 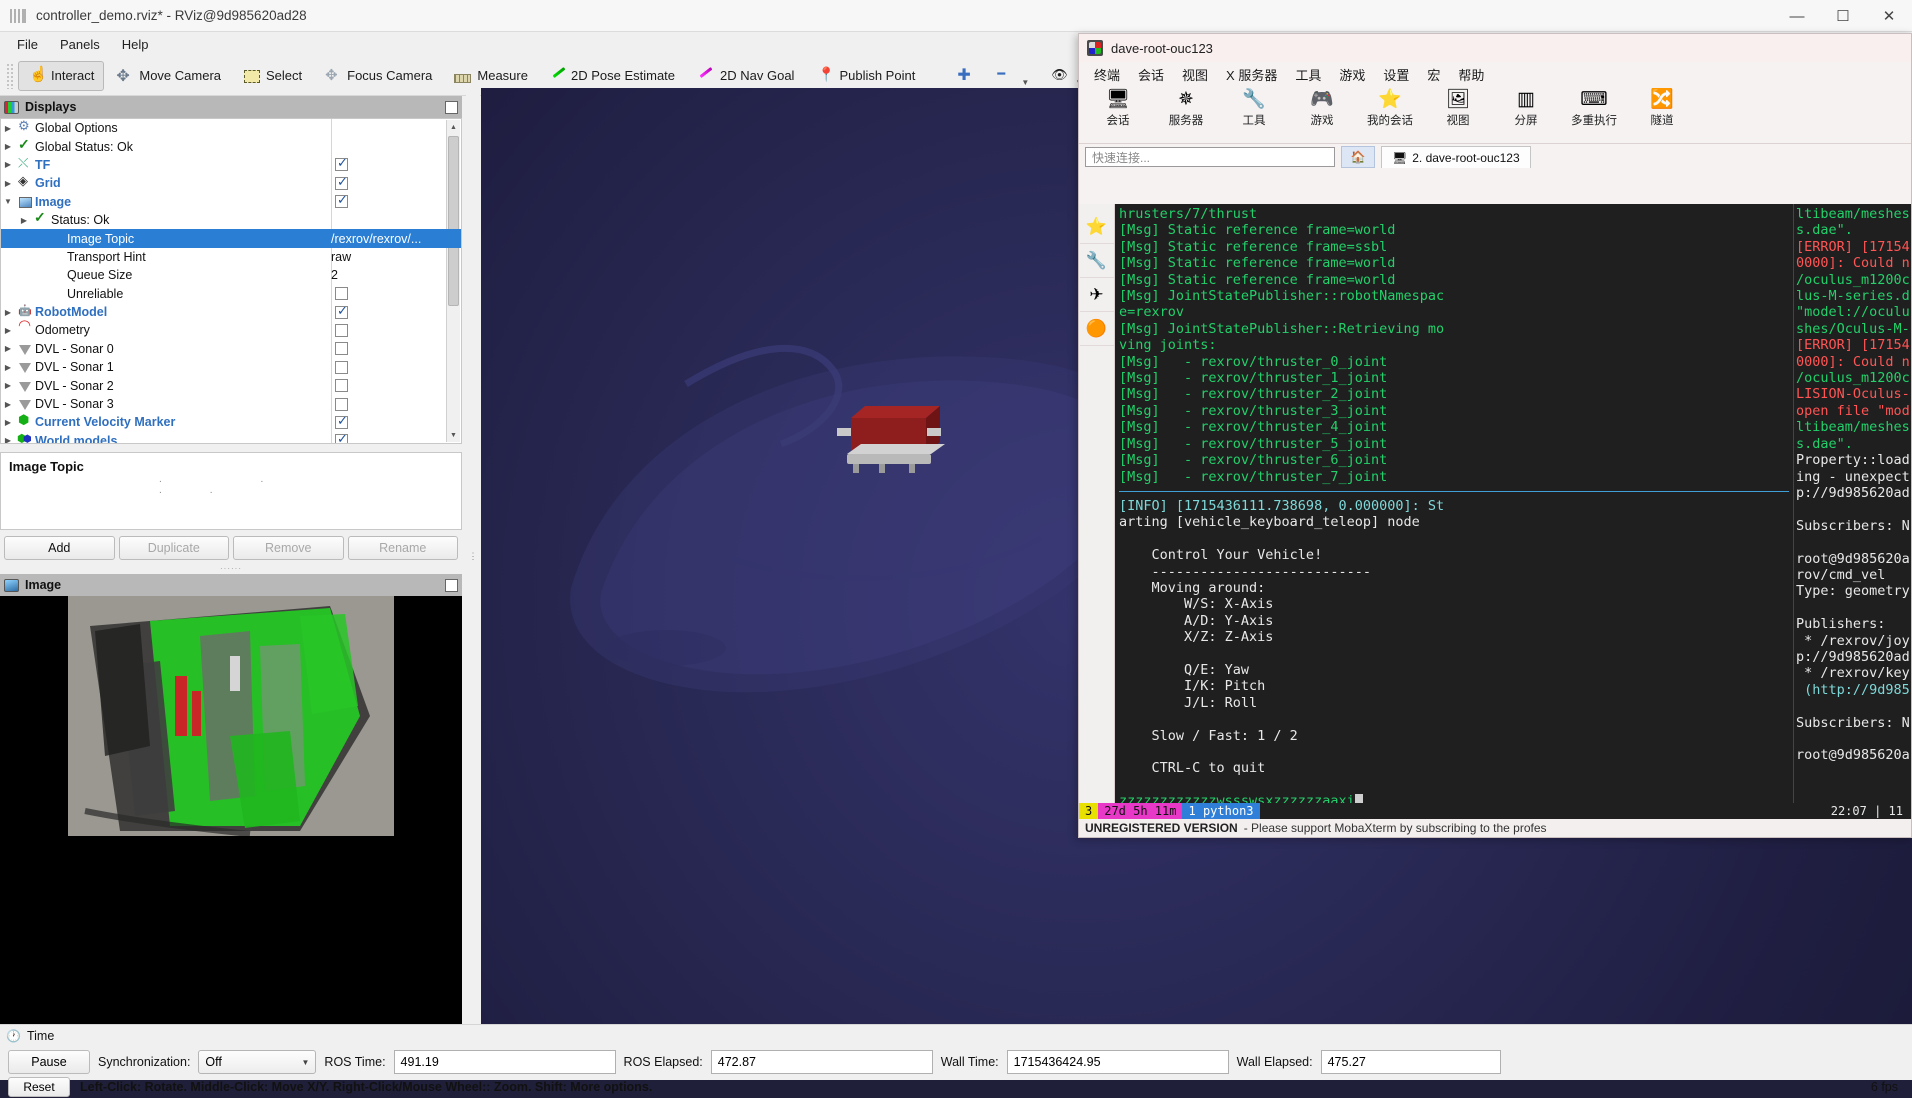 I want to click on display-row: Global Status: Ok, so click(x=231, y=145).